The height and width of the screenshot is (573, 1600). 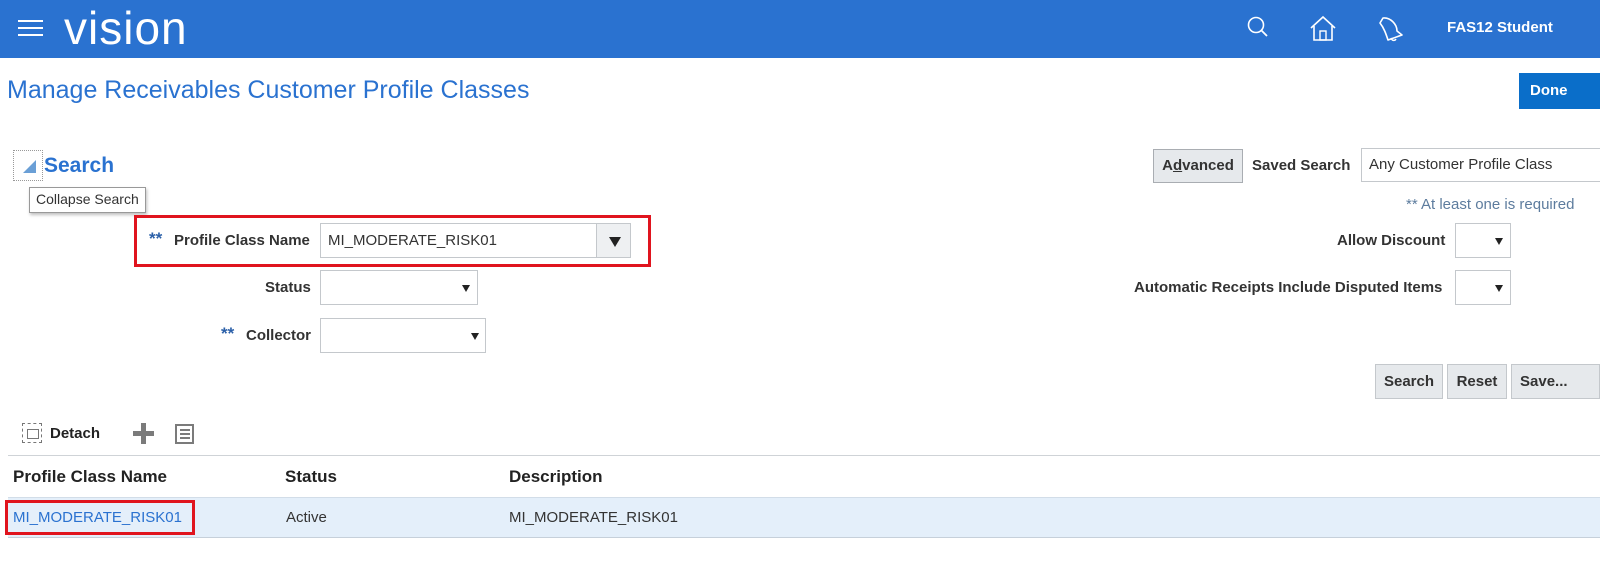 What do you see at coordinates (1490, 204) in the screenshot?
I see `required-note: ** At least one is required` at bounding box center [1490, 204].